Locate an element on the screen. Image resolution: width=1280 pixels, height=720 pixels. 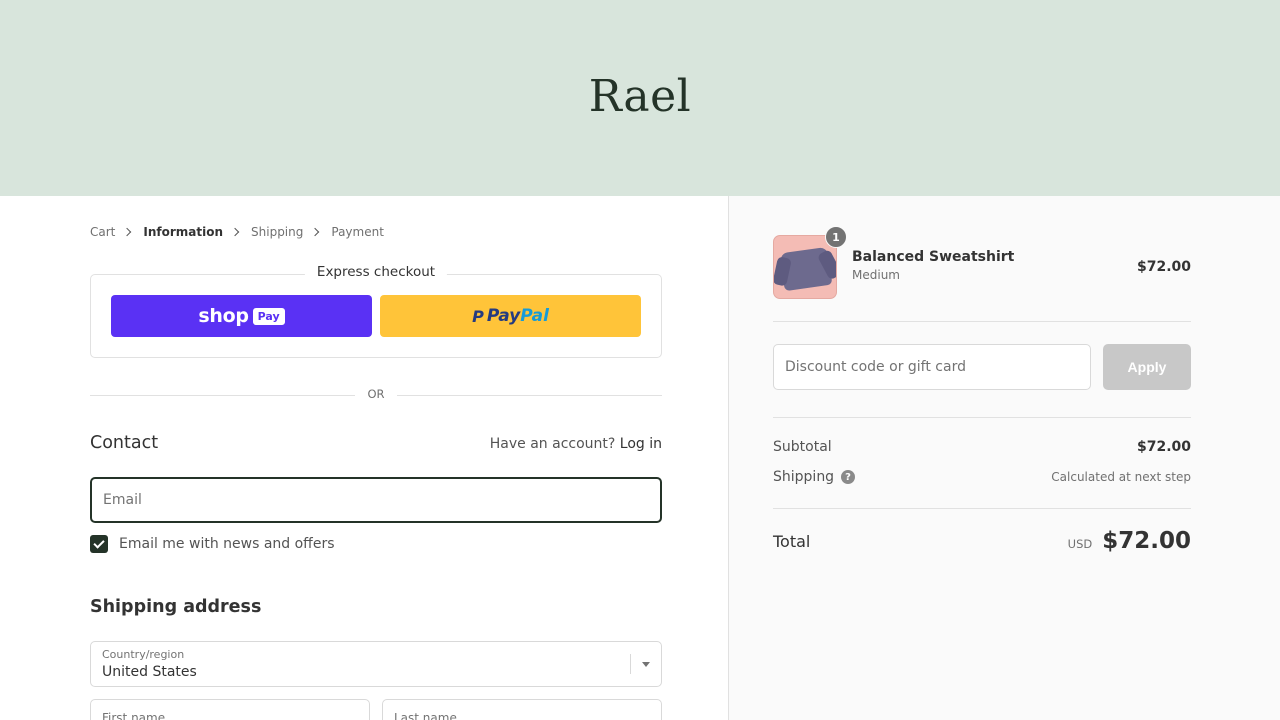
product-name: Balanced Sweatshirt is located at coordinates (933, 257).